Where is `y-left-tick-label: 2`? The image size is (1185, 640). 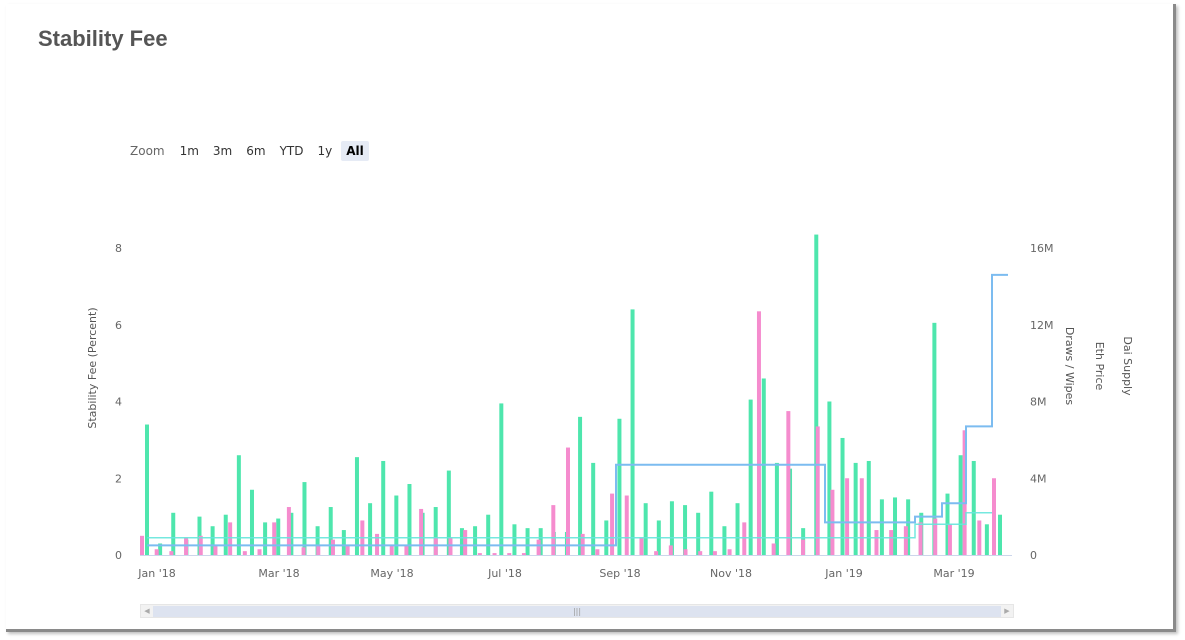
y-left-tick-label: 2 is located at coordinates (118, 478).